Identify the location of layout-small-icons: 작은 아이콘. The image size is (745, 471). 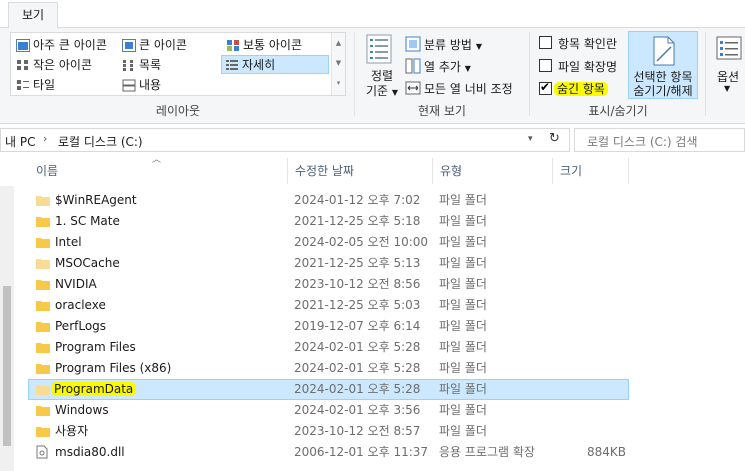
(52, 65).